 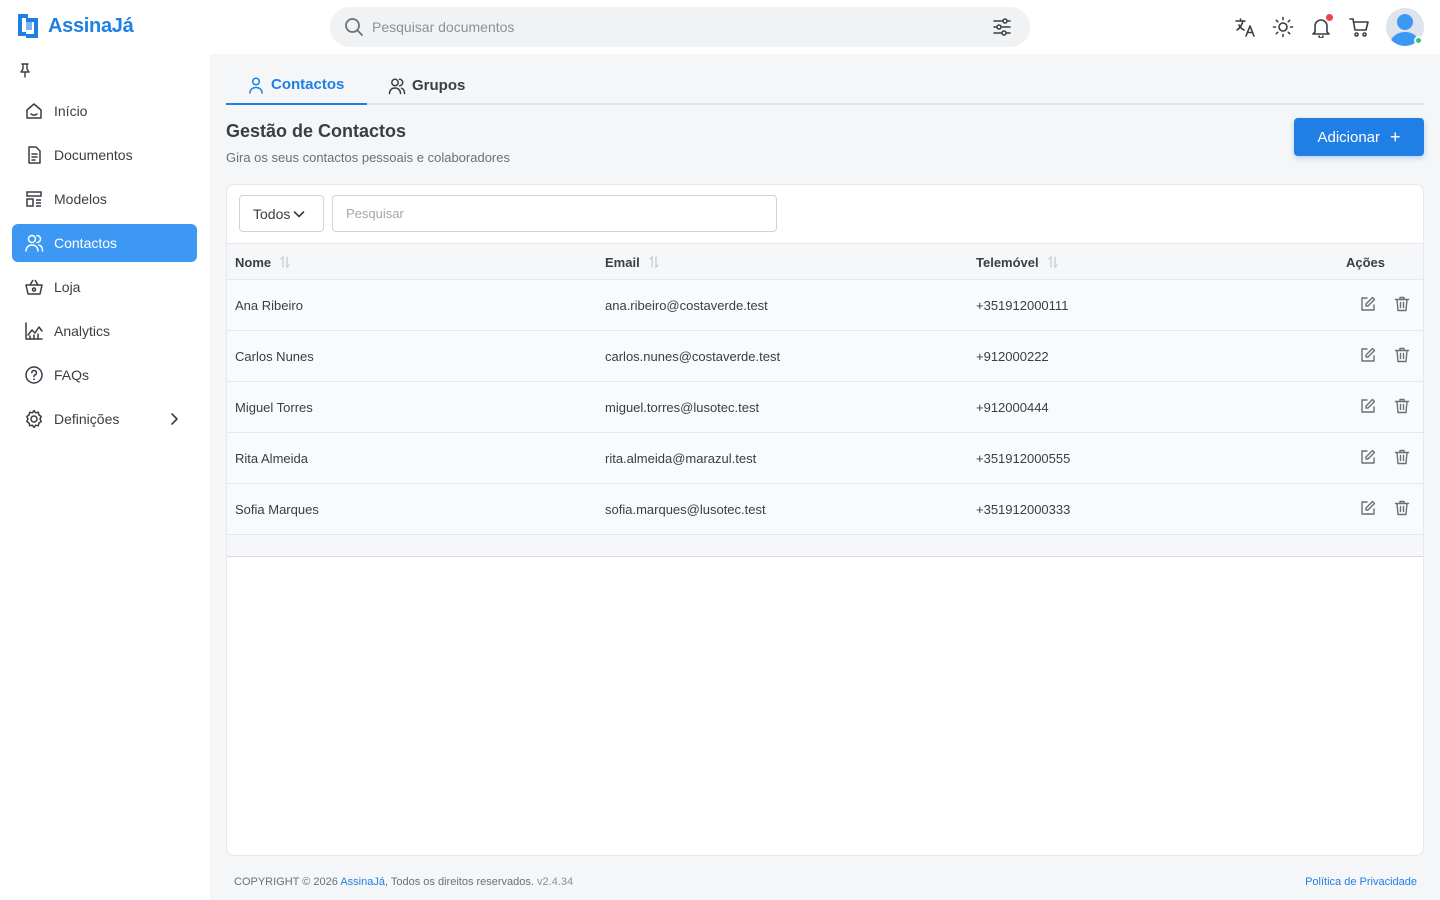 I want to click on cell-phone: +351912000555, so click(x=1023, y=458).